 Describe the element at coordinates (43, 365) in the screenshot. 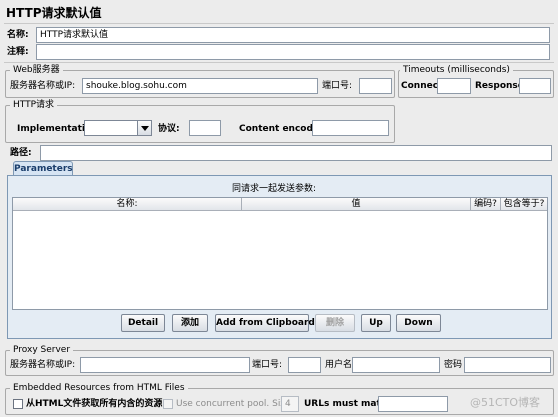

I see `proxy-server-label: 服务器名称或IP:` at that location.